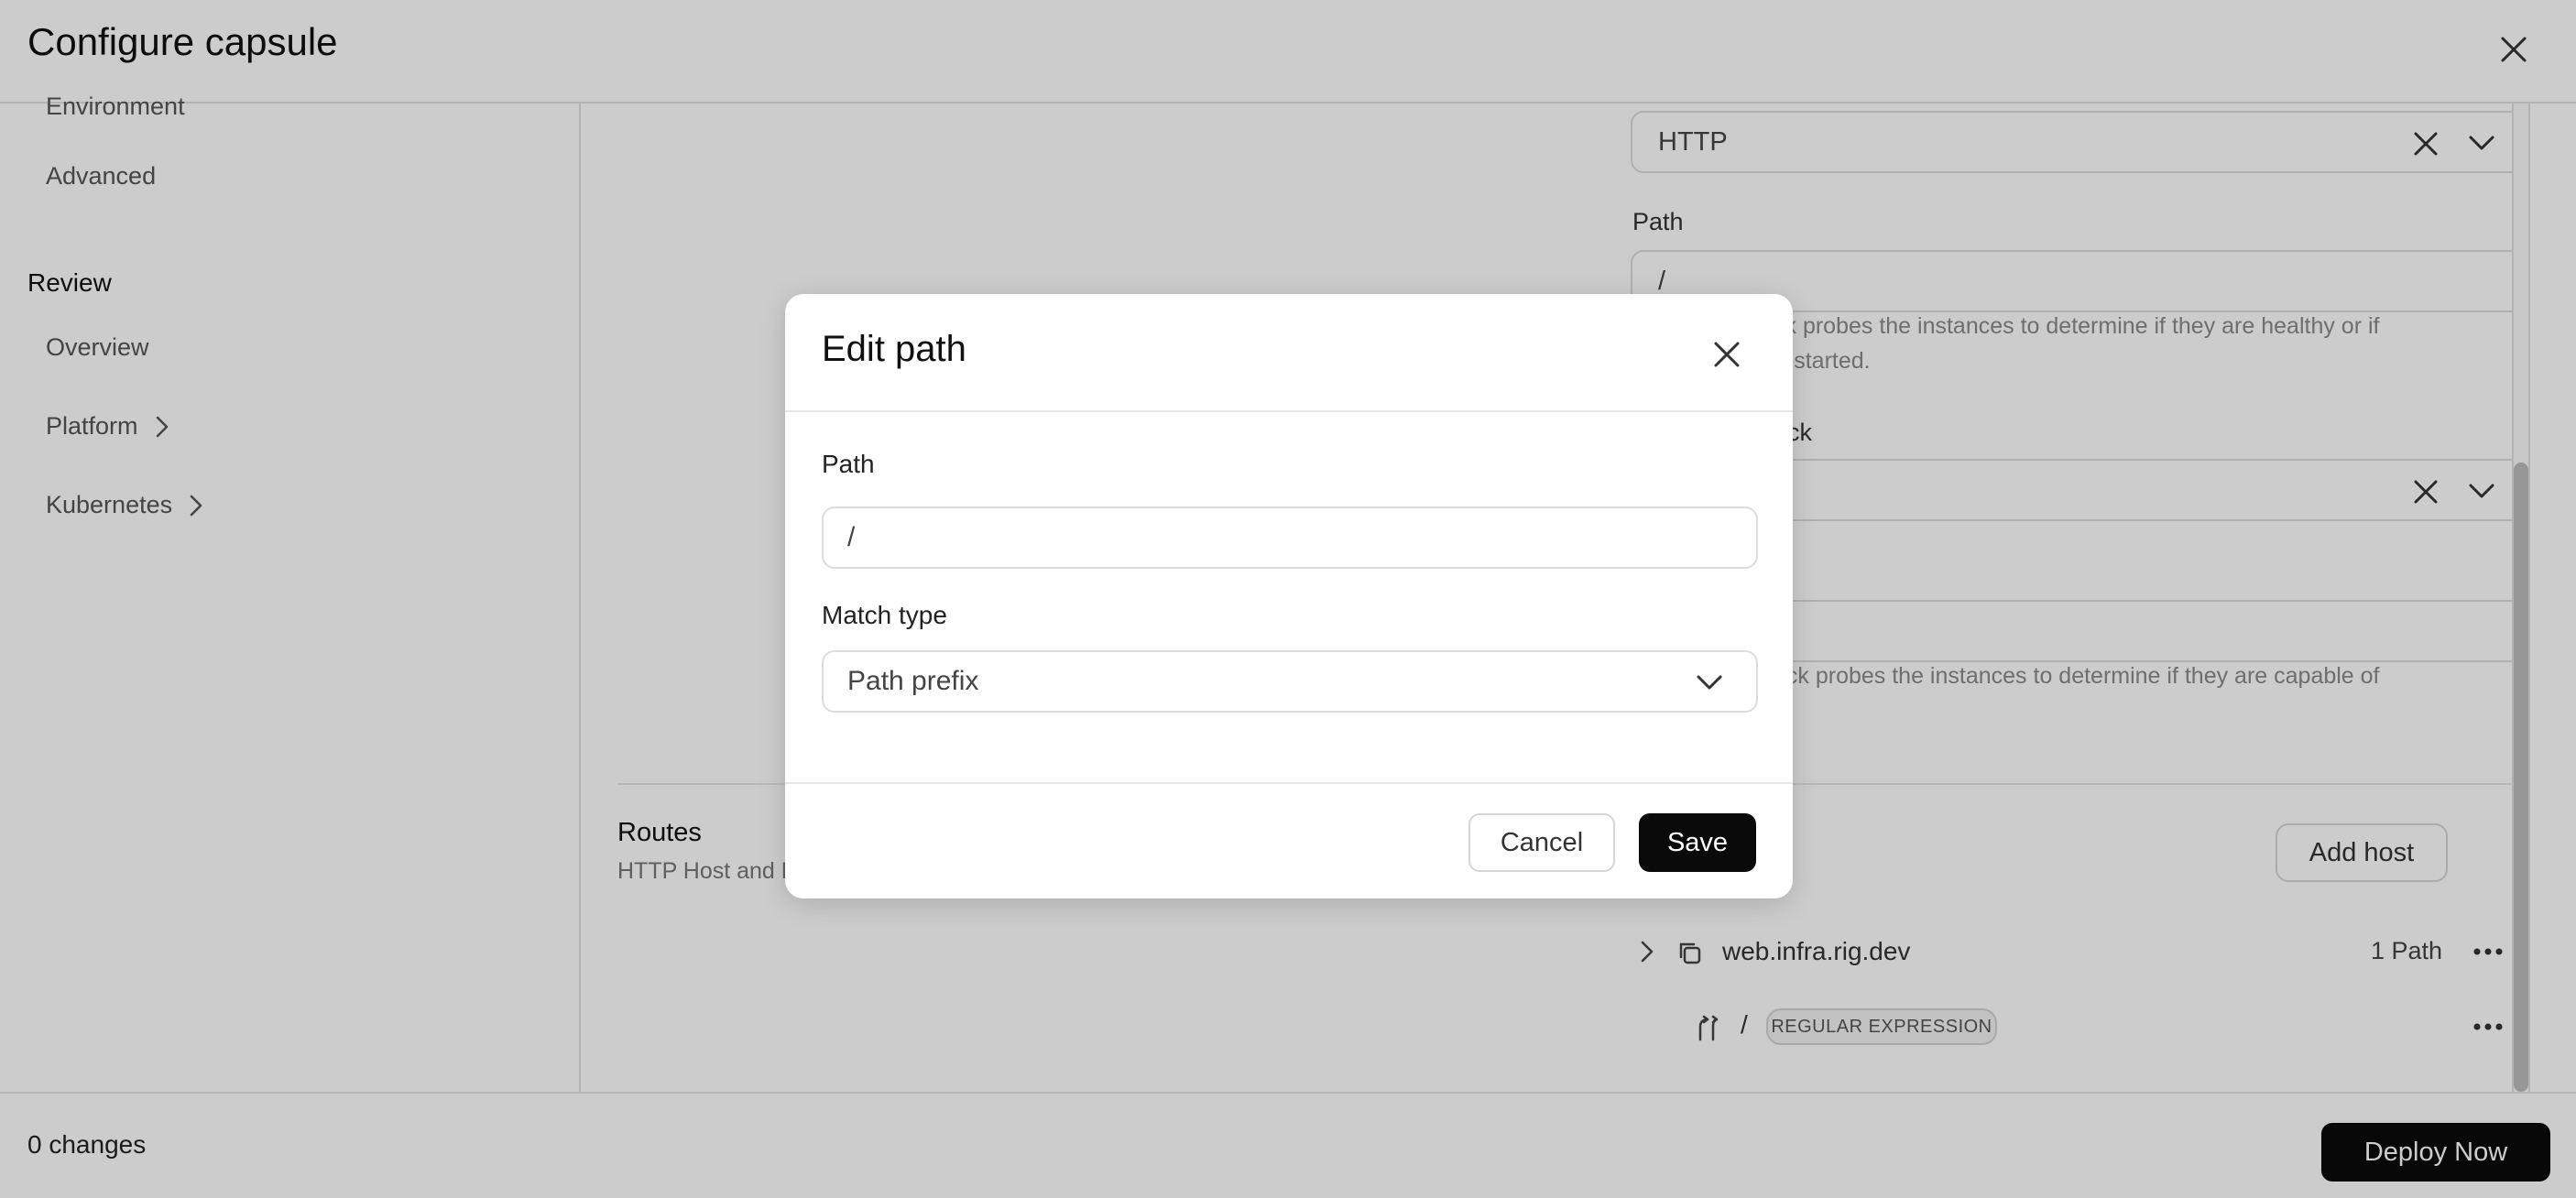 This screenshot has height=1198, width=2576. Describe the element at coordinates (1541, 842) in the screenshot. I see `cancel-button: Cancel` at that location.